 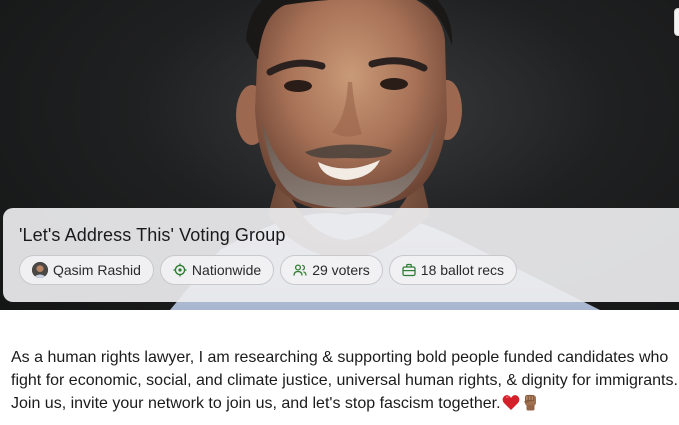 What do you see at coordinates (226, 270) in the screenshot?
I see `scope-label: Nationwide` at bounding box center [226, 270].